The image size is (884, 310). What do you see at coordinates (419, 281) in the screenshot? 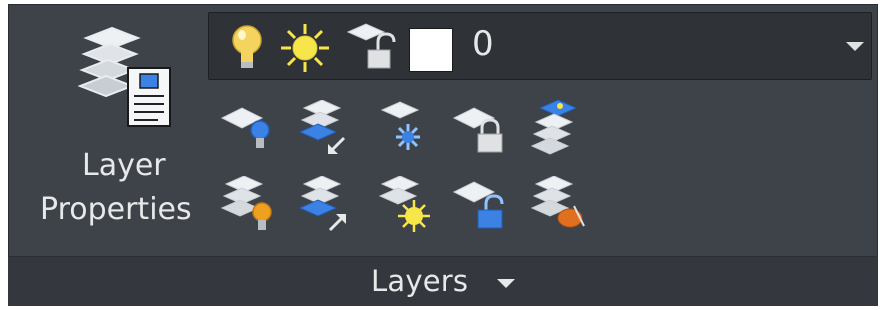
I see `panel-title: Layers` at bounding box center [419, 281].